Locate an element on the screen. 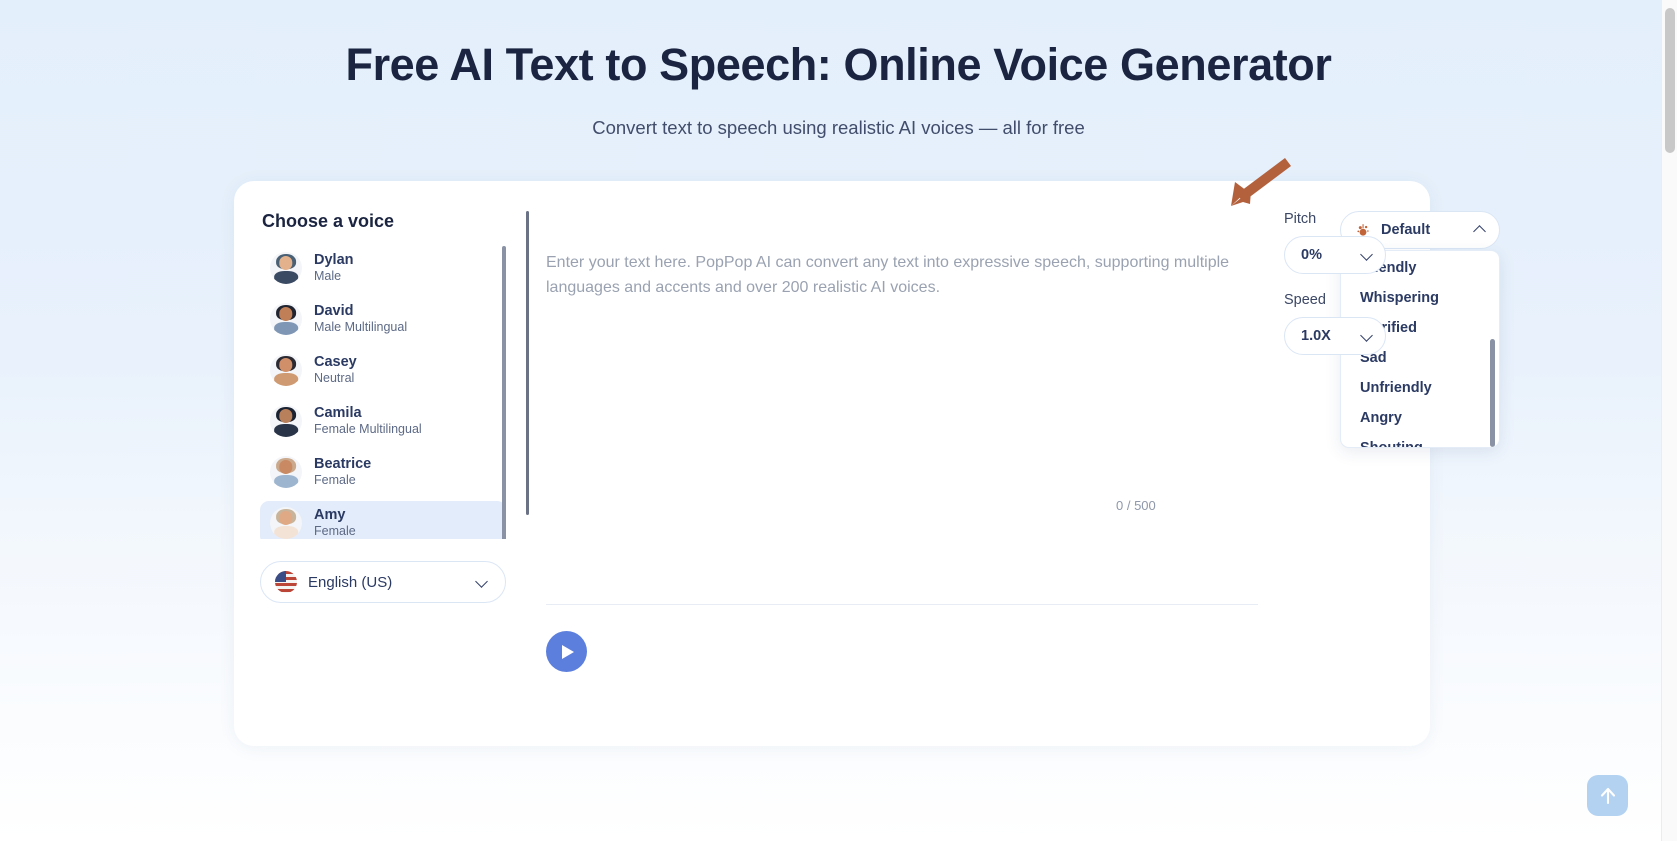 This screenshot has height=841, width=1677. us-flag-icon is located at coordinates (286, 582).